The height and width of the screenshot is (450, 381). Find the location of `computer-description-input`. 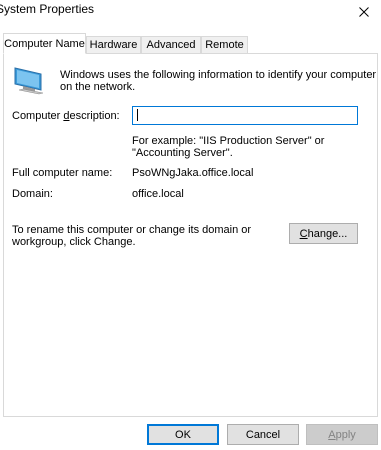

computer-description-input is located at coordinates (245, 115).